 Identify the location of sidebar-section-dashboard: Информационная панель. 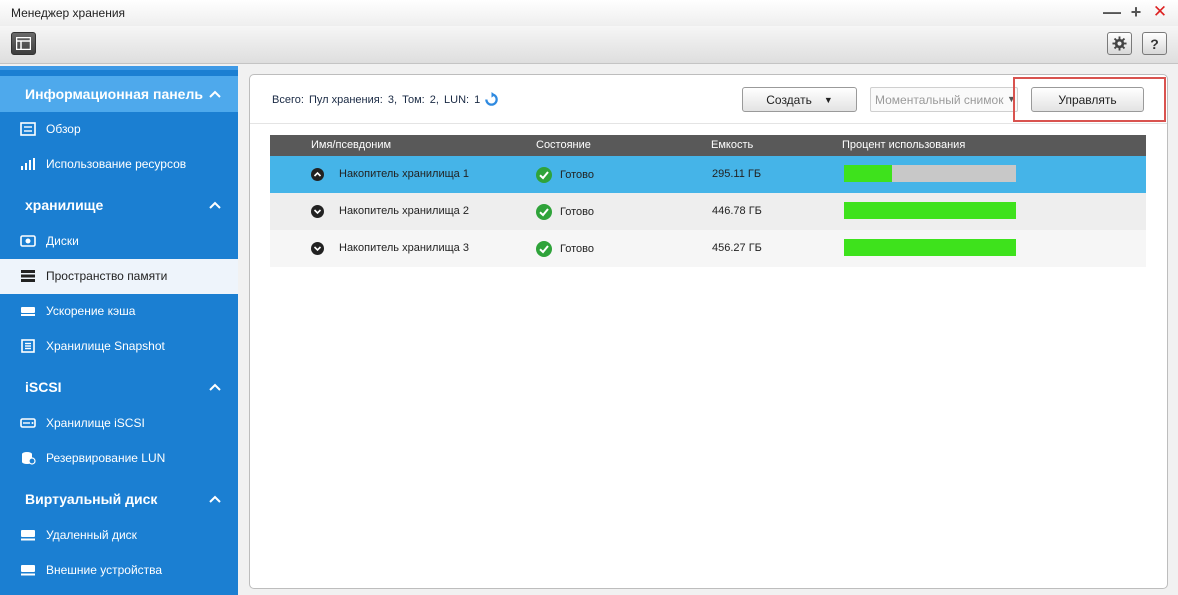
(119, 94).